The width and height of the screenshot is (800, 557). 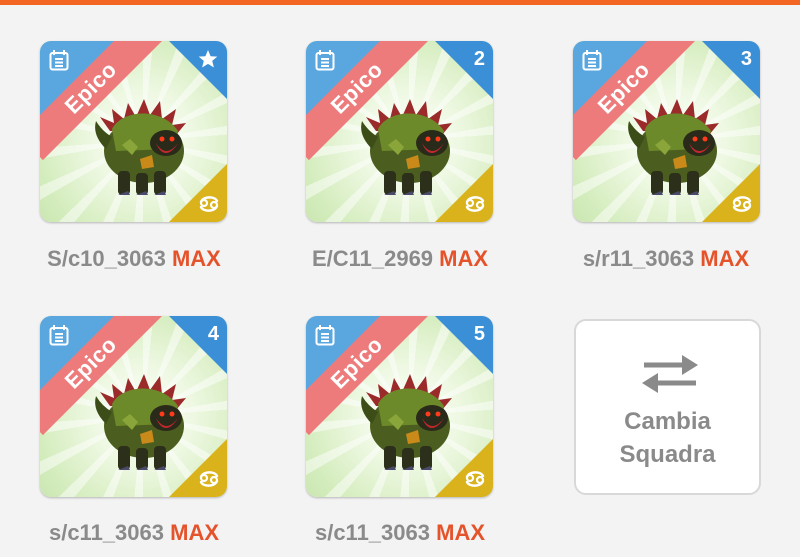 What do you see at coordinates (746, 59) in the screenshot?
I see `slot-number-badge: 3` at bounding box center [746, 59].